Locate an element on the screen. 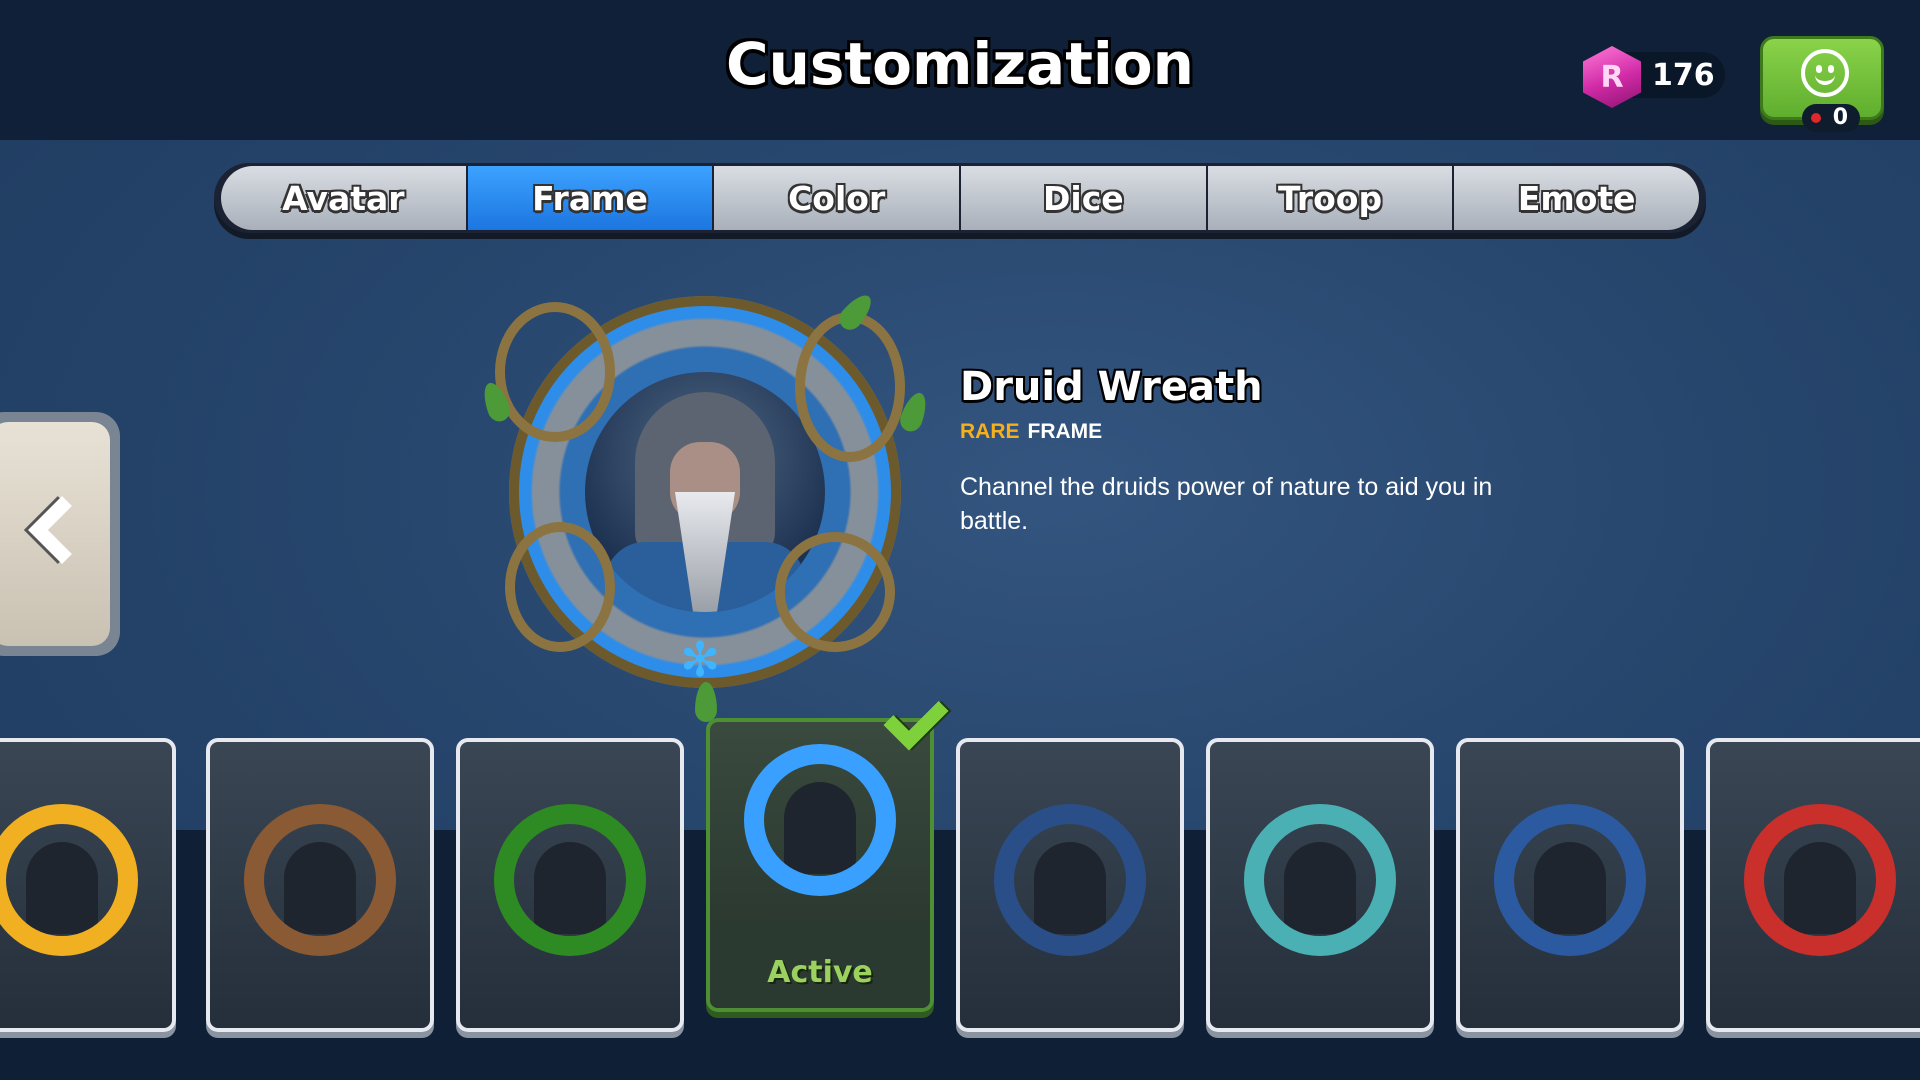 The height and width of the screenshot is (1080, 1920). gold-laurel-frame-icon is located at coordinates (69, 880).